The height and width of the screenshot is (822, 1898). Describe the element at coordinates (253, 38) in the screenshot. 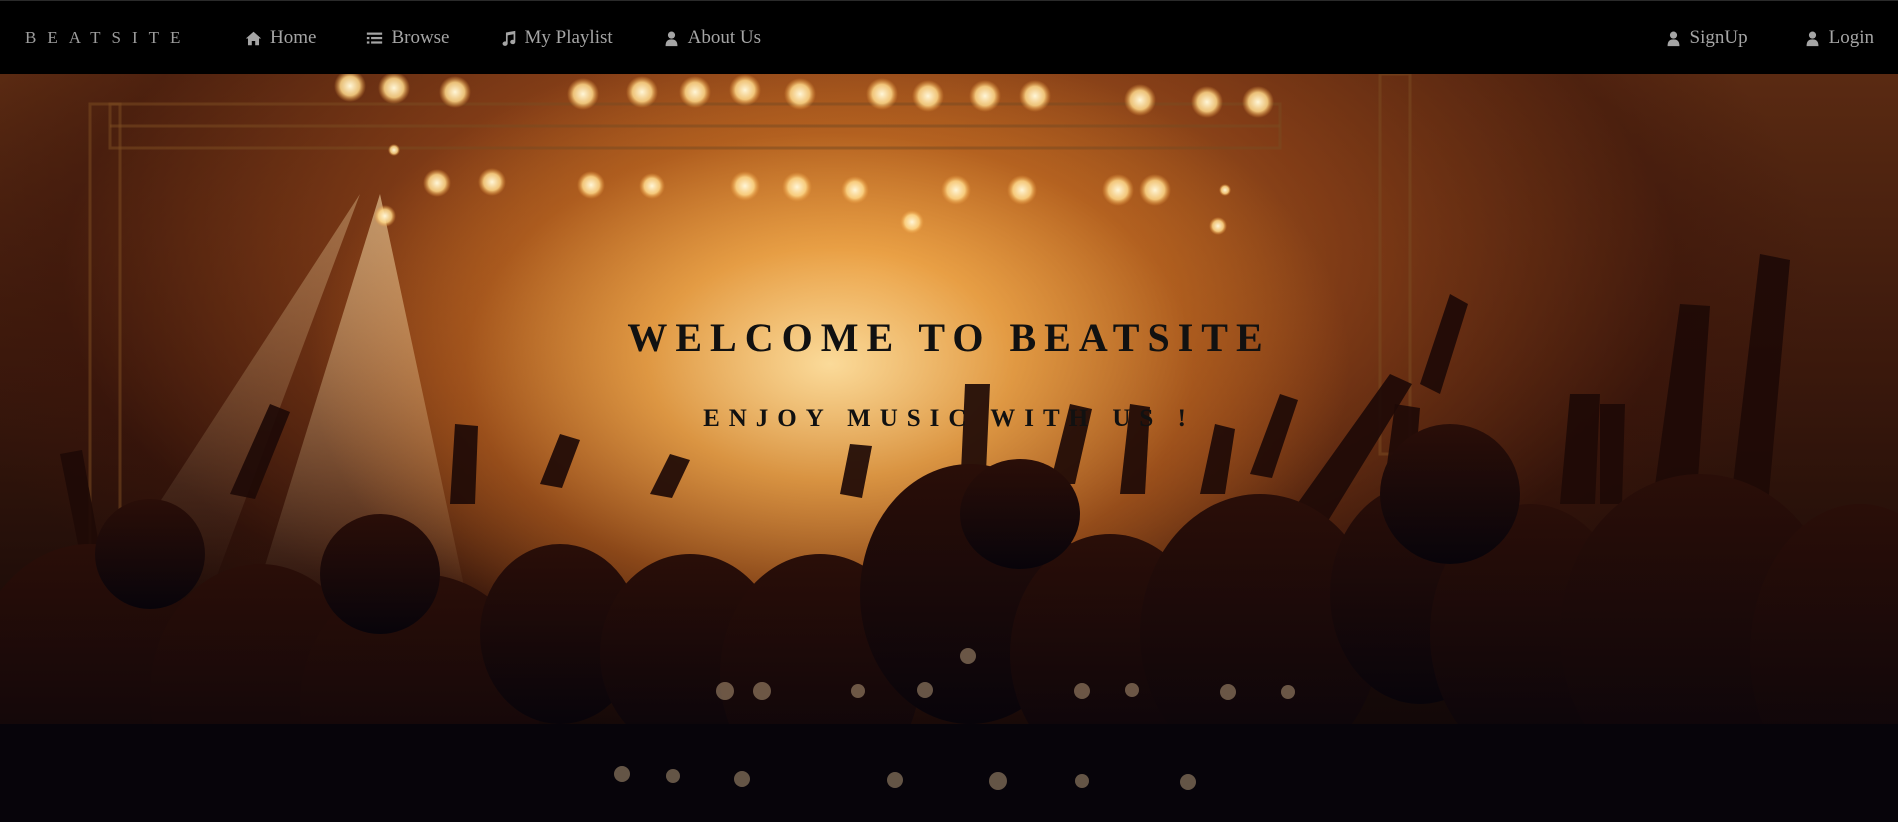

I see `home-icon` at that location.